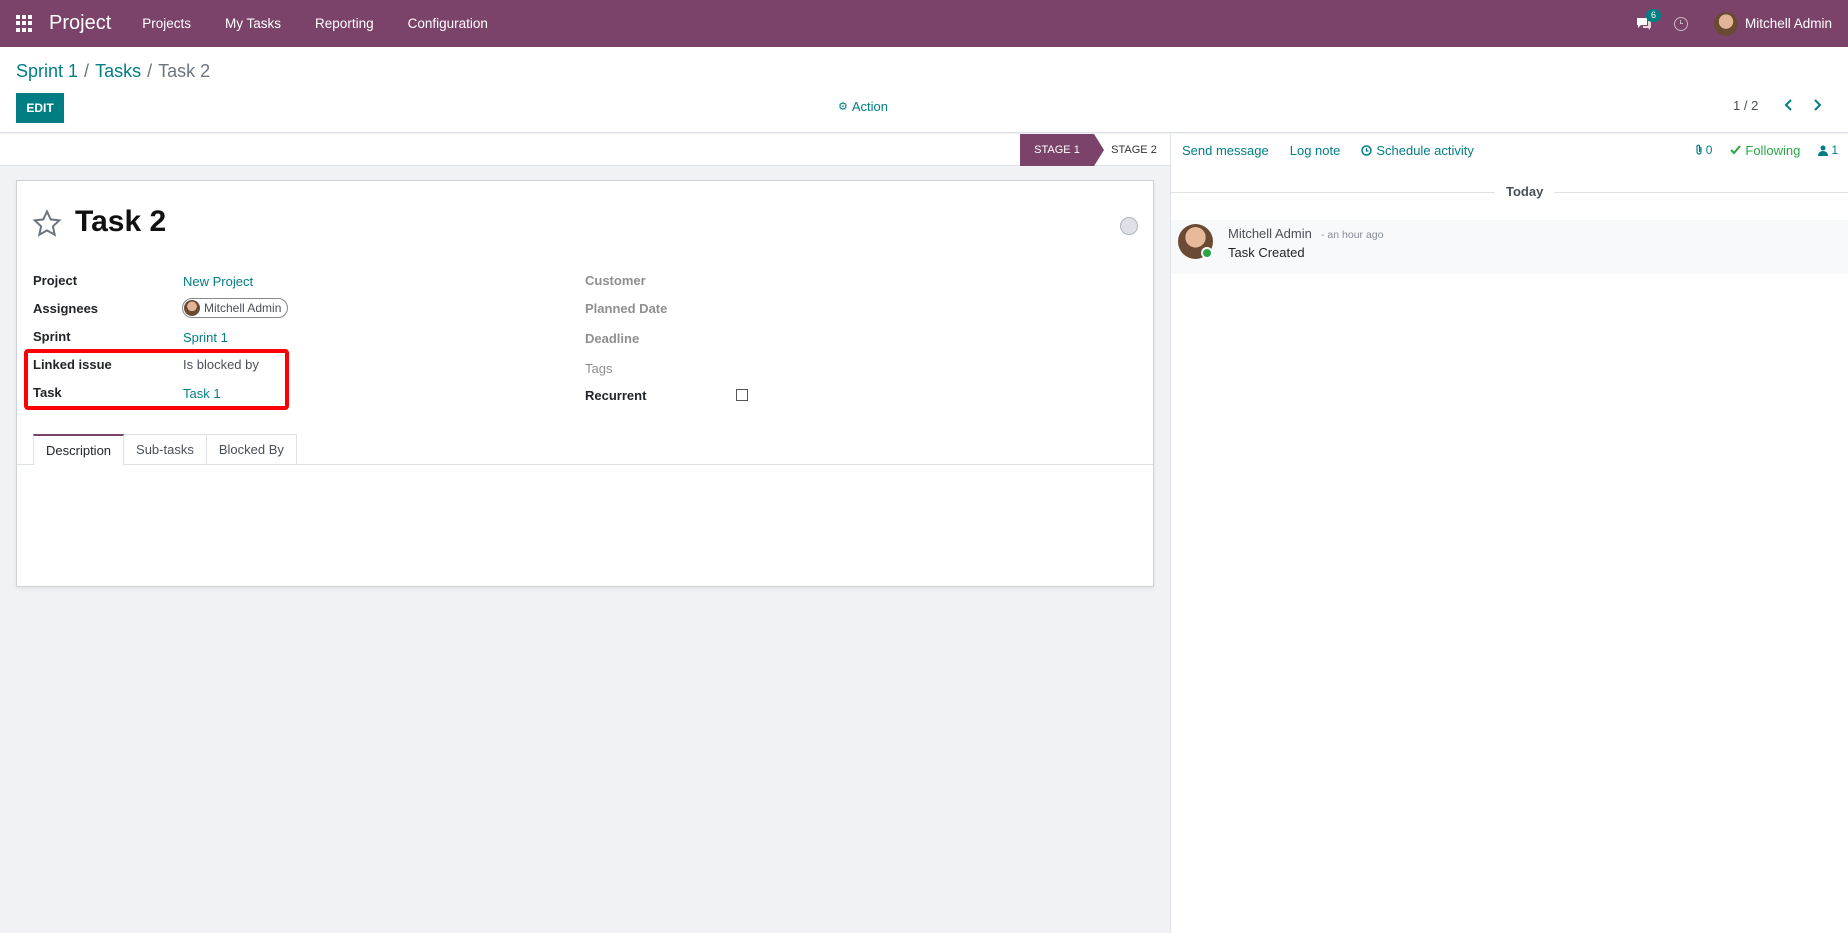 This screenshot has height=933, width=1848. I want to click on breadcrumb-tasks: Tasks, so click(118, 71).